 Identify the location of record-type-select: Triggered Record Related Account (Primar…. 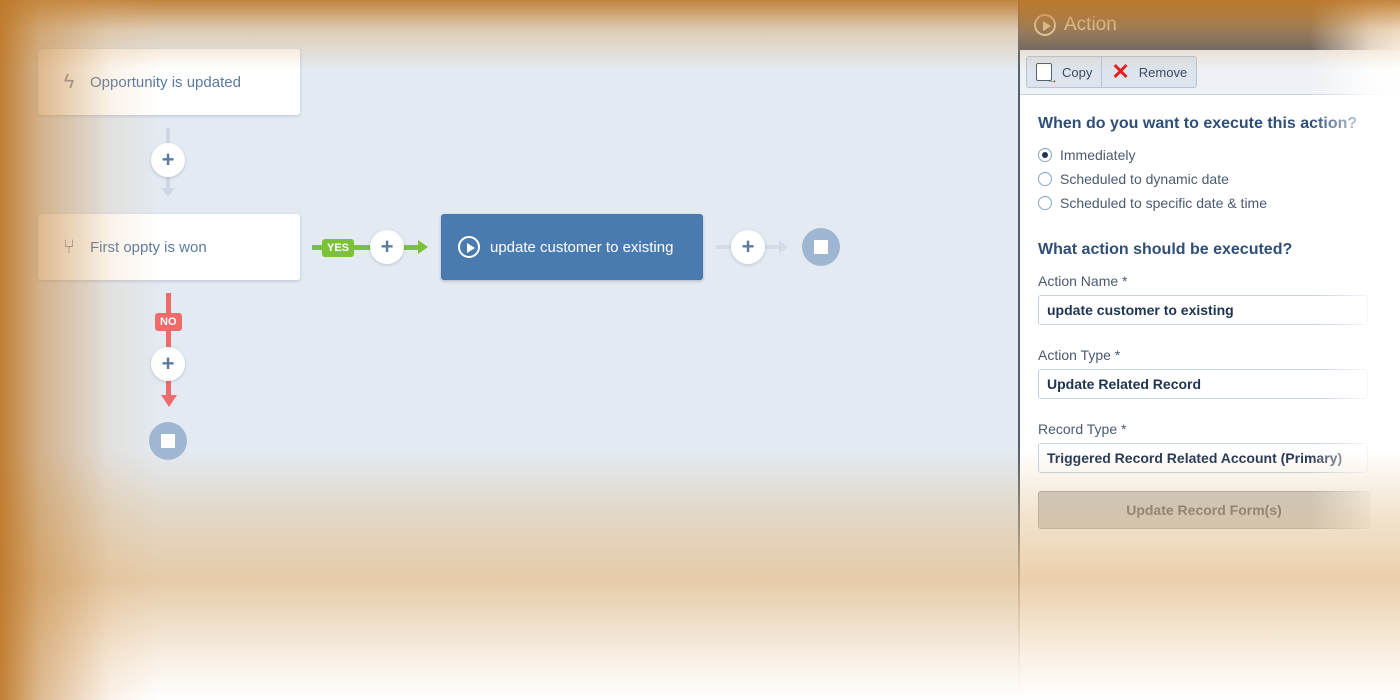
(1203, 458).